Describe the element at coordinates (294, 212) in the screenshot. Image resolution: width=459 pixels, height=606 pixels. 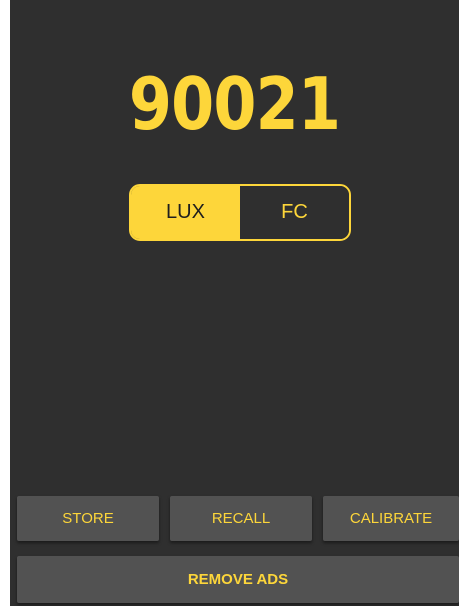
I see `unit-option-fc: FC` at that location.